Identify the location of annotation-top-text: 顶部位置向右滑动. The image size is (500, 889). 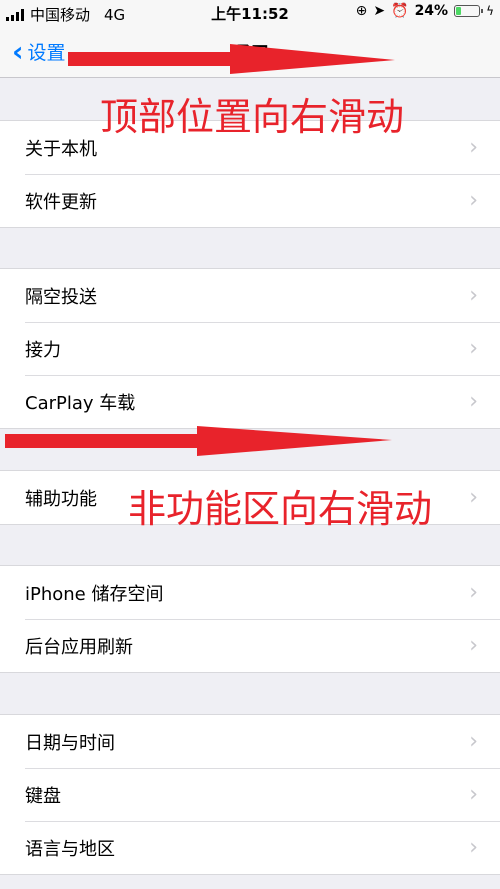
(252, 117).